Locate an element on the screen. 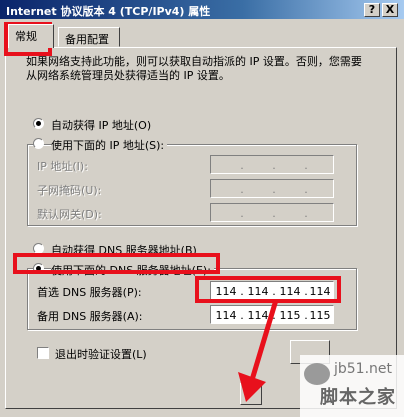 The height and width of the screenshot is (417, 404). watermark: jb51.net 脚本之家 is located at coordinates (352, 386).